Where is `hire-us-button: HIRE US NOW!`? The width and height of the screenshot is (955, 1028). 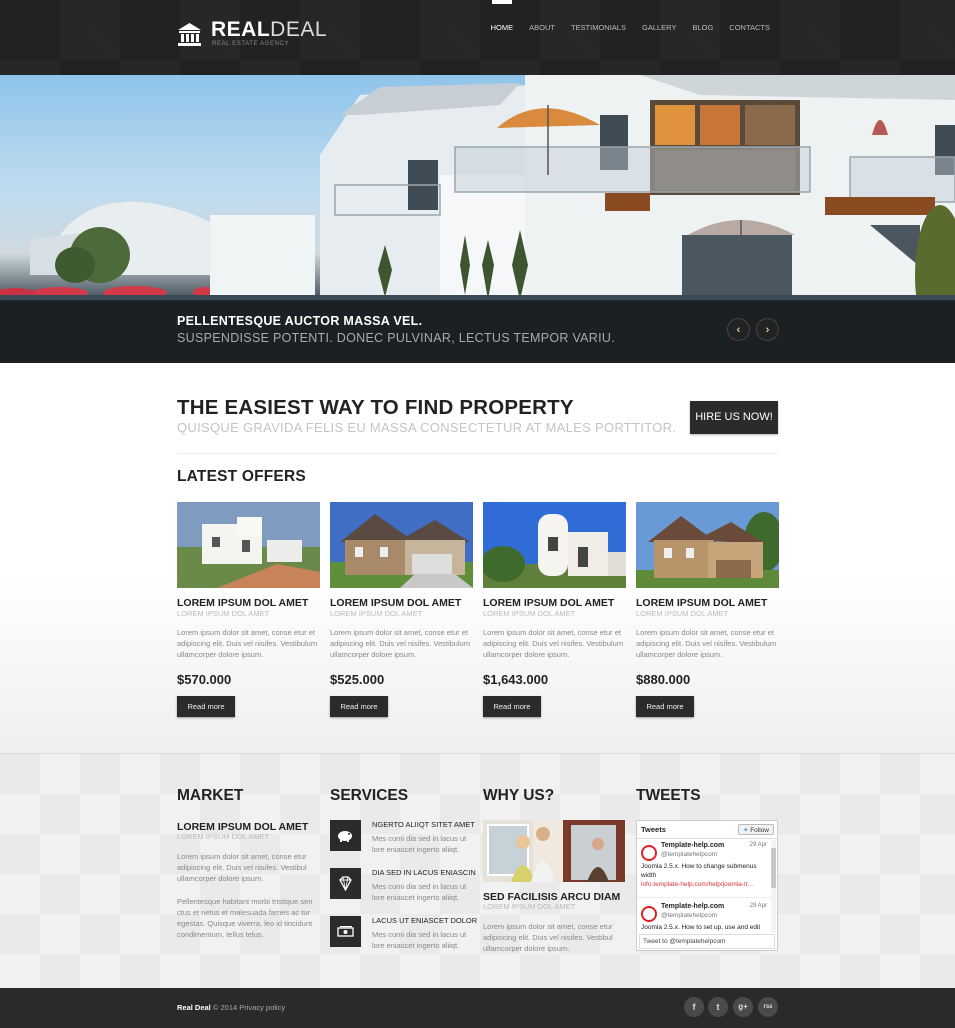
hire-us-button: HIRE US NOW! is located at coordinates (734, 417).